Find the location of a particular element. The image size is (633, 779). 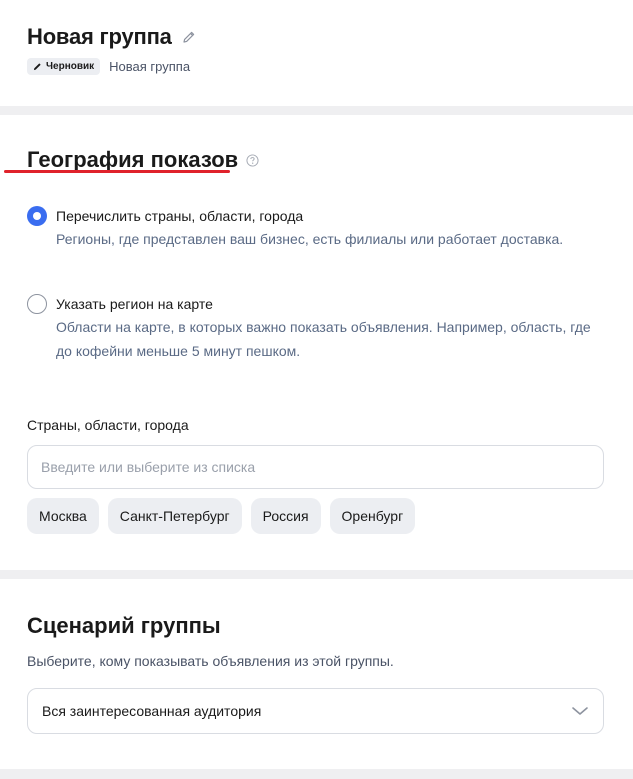

status-badge: Черновик is located at coordinates (64, 66).